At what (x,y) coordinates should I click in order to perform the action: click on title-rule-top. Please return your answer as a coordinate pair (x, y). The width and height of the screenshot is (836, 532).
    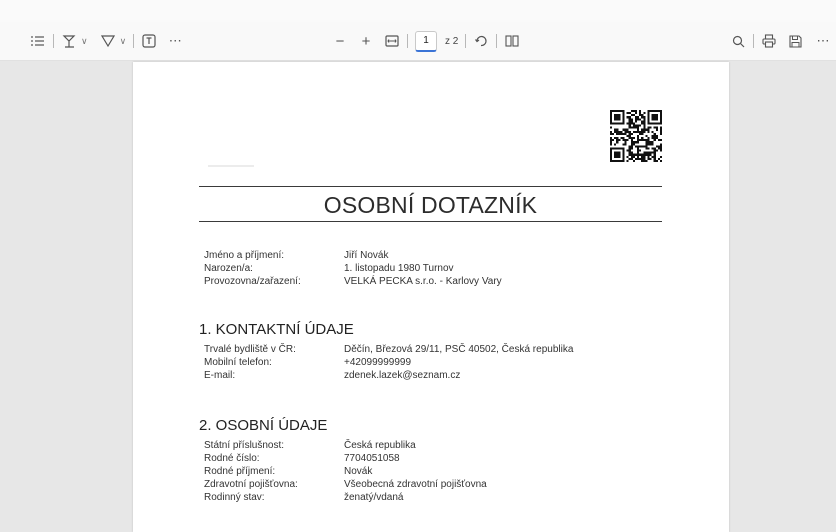
    Looking at the image, I should click on (430, 186).